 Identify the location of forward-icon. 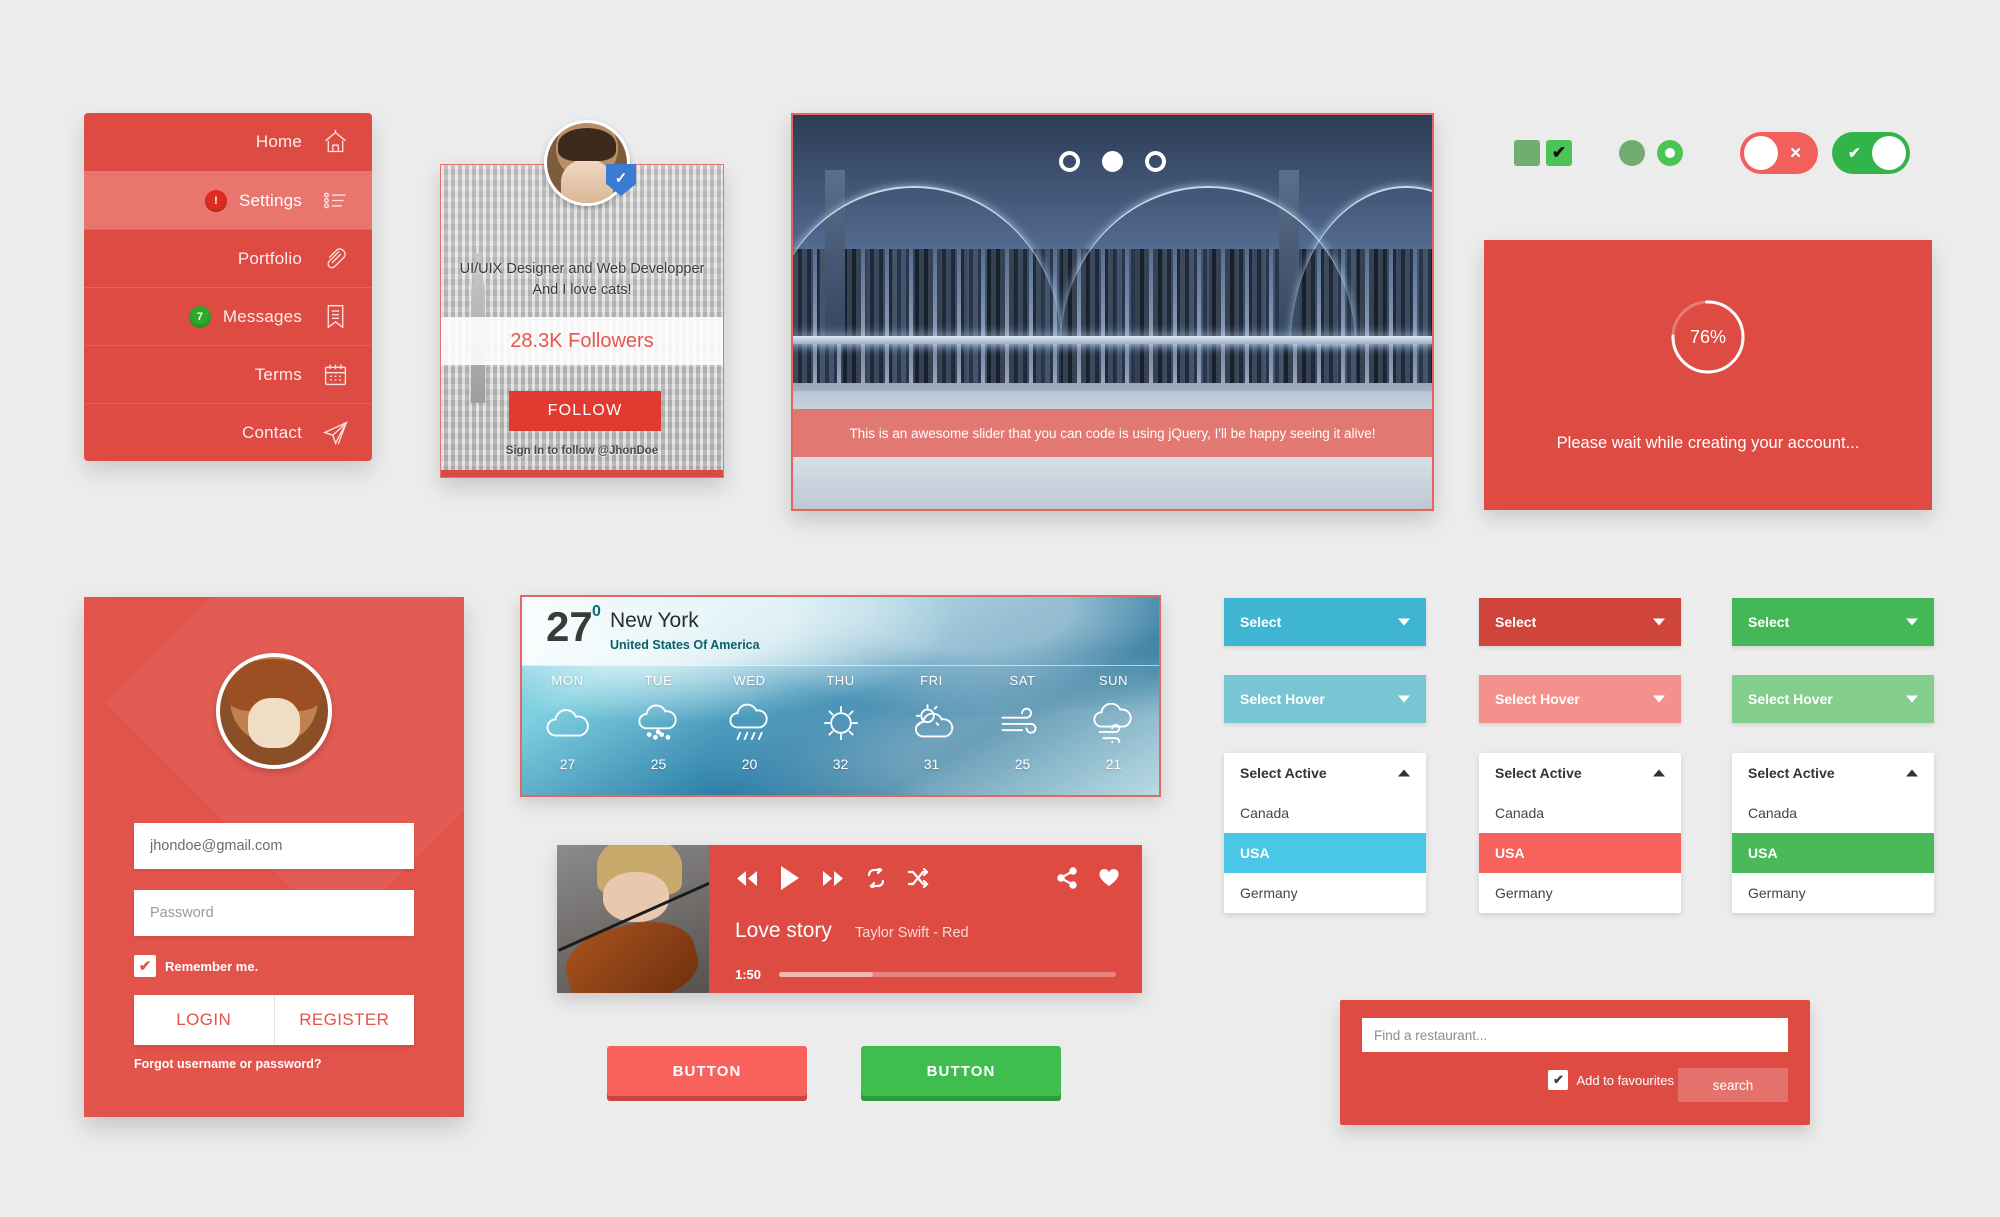
(833, 878).